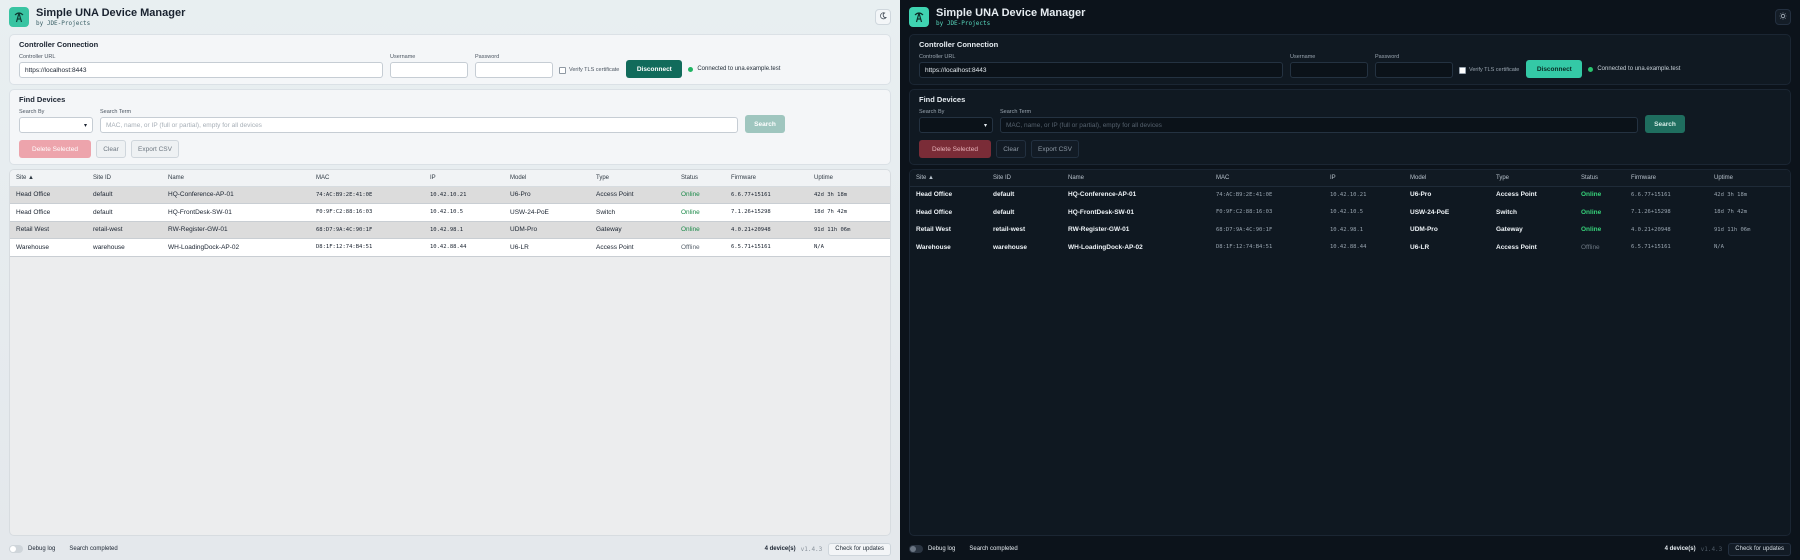 Image resolution: width=1800 pixels, height=560 pixels. I want to click on cell-ip: 10.42.10.5, so click(1364, 212).